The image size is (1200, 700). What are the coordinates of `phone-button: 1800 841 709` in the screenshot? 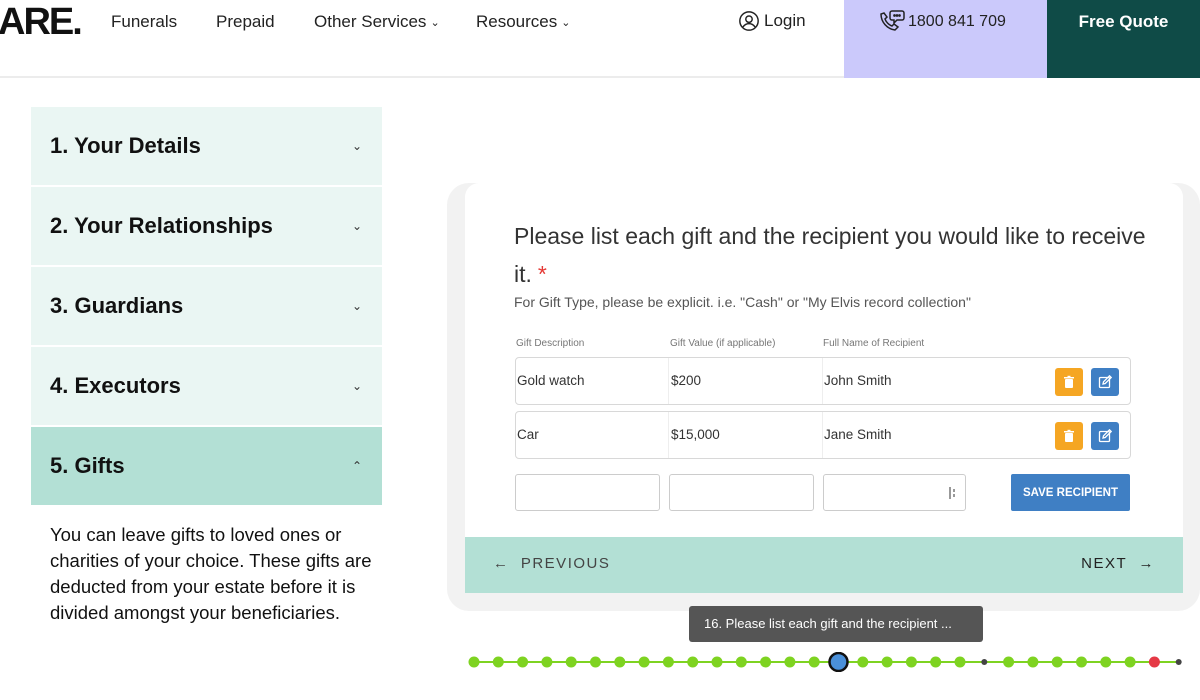 It's located at (945, 39).